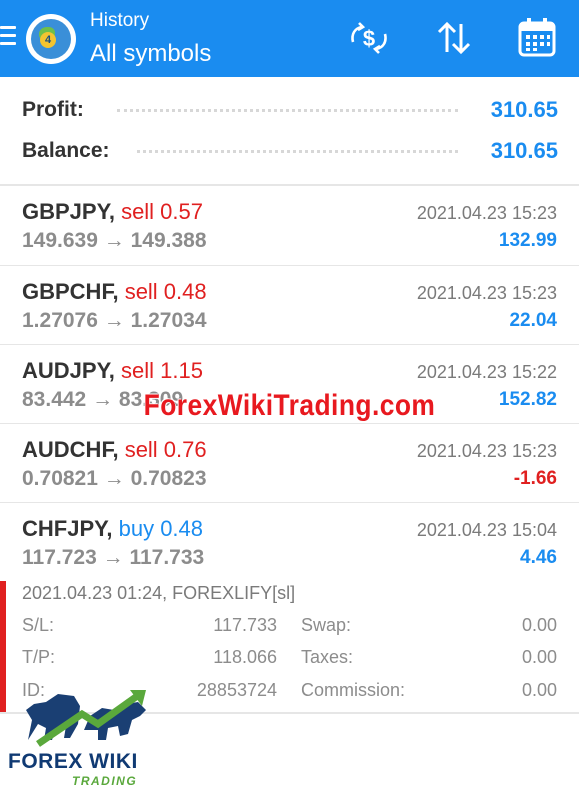 This screenshot has height=800, width=579. I want to click on profit-value: 310.65, so click(524, 109).